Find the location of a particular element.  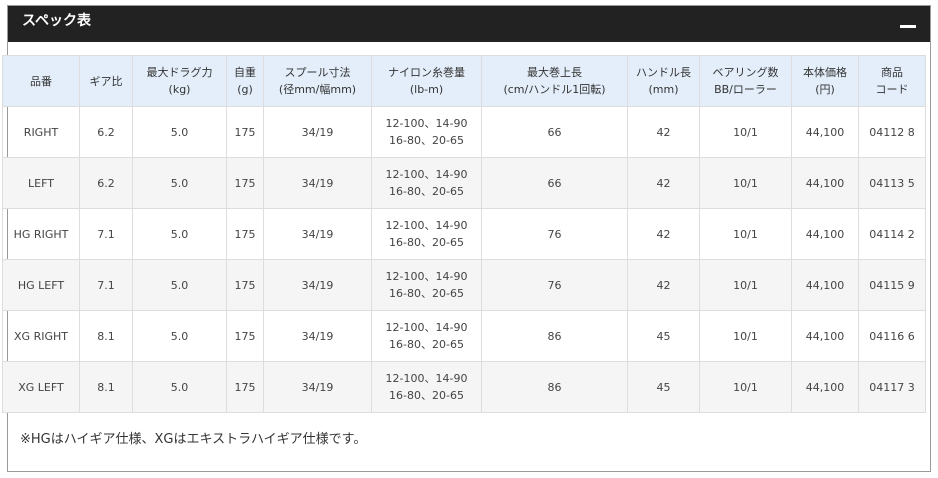

retrieve-cell: 86 is located at coordinates (554, 387).